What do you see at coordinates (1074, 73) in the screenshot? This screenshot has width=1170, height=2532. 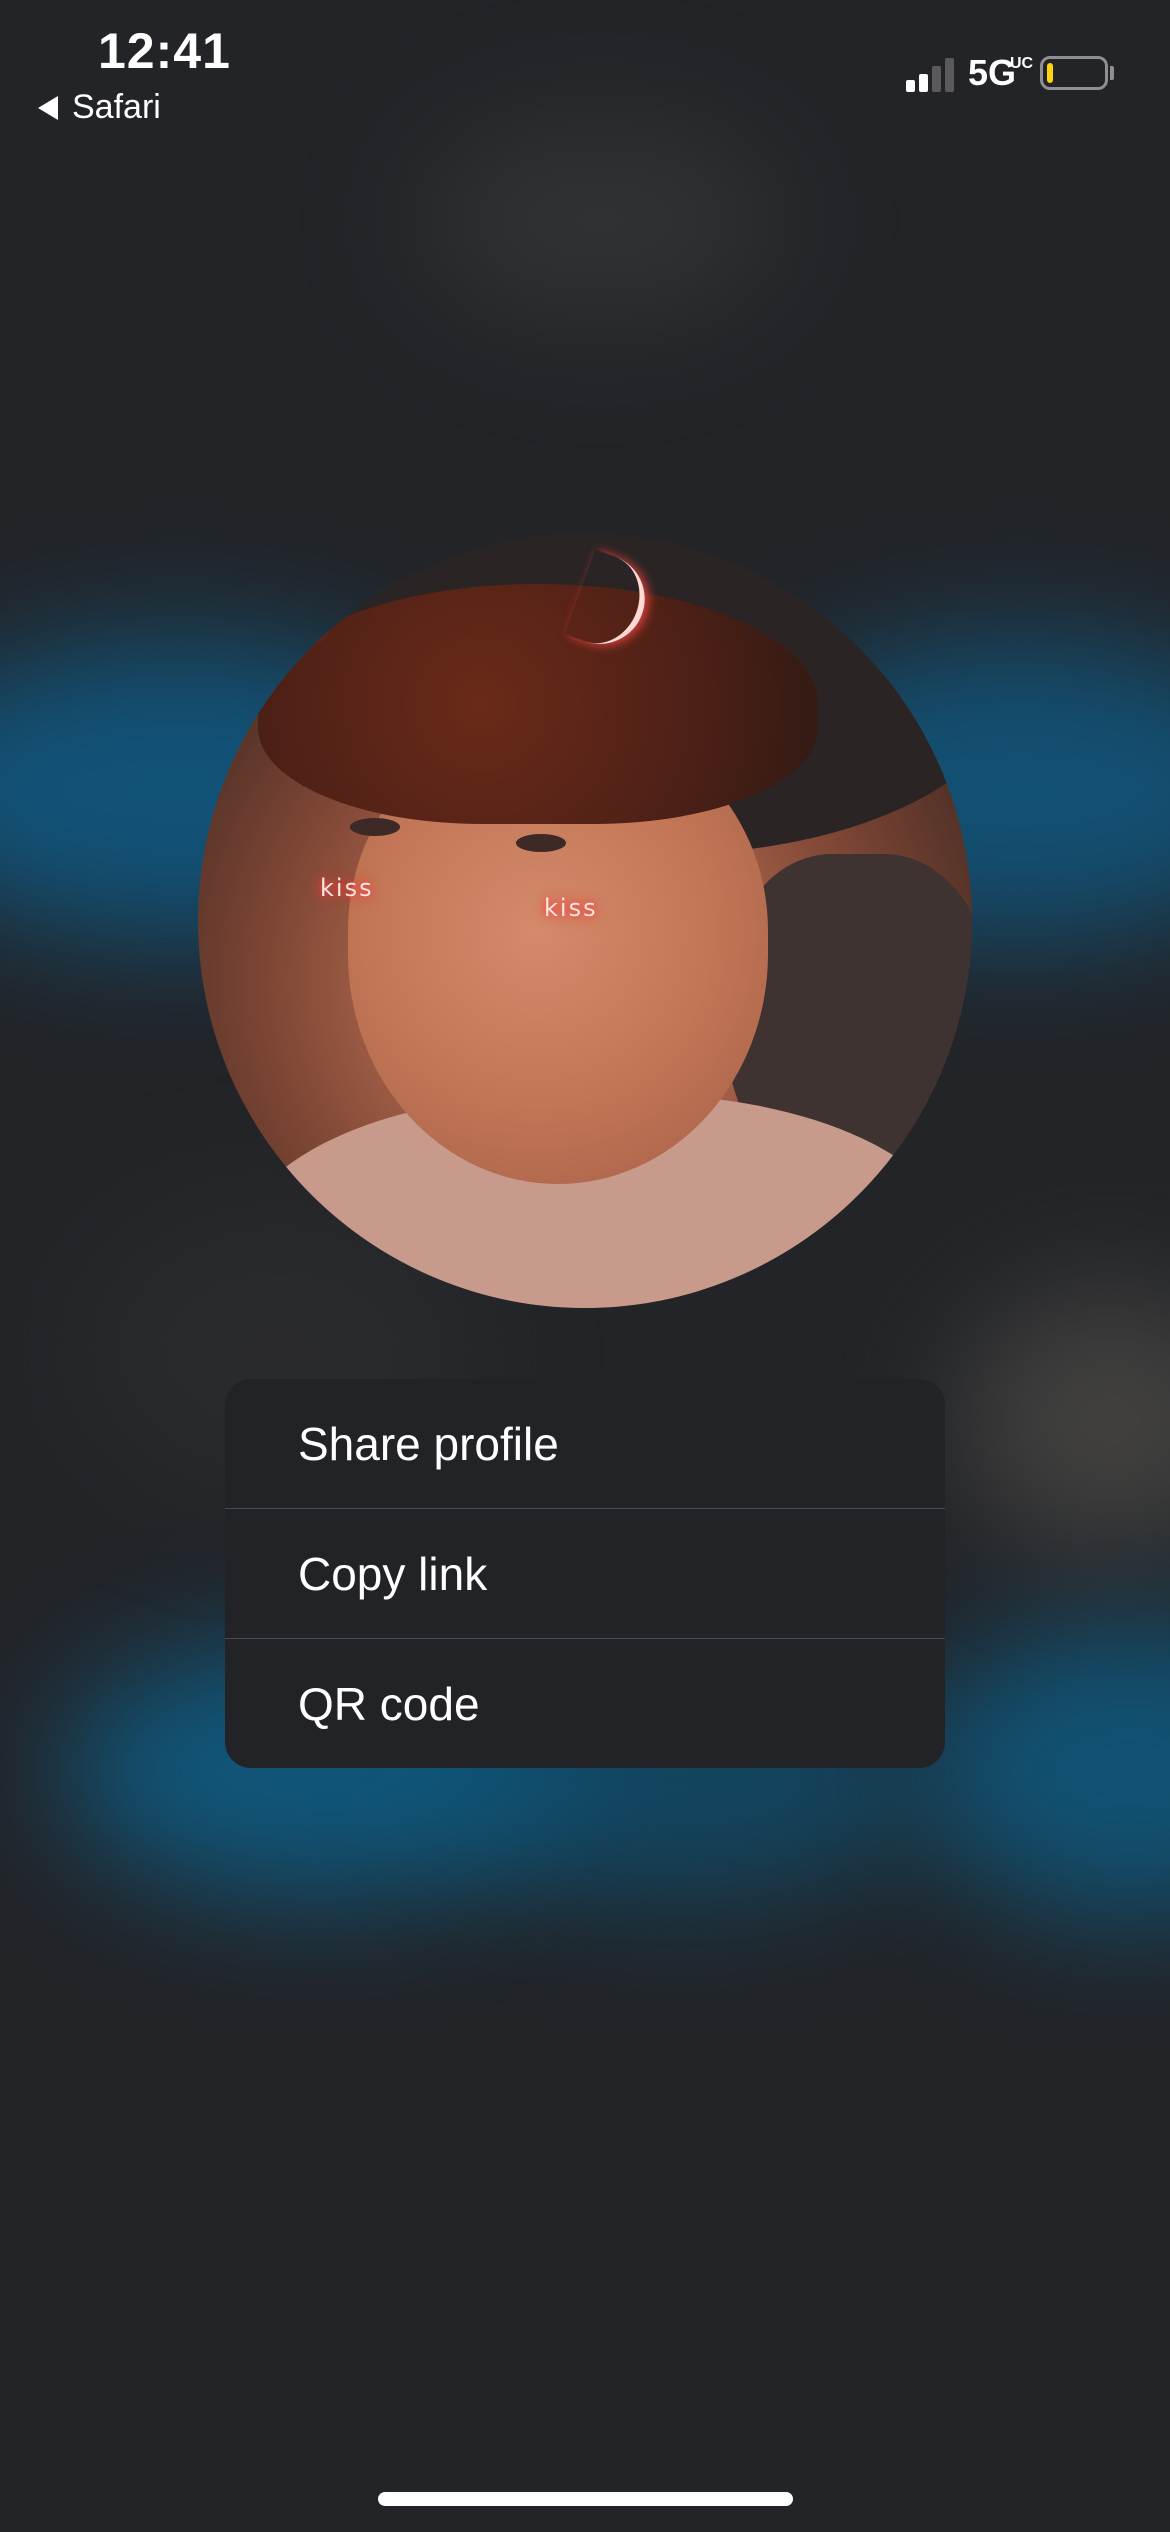 I see `battery-icon` at bounding box center [1074, 73].